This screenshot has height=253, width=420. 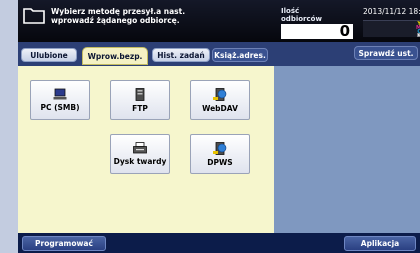 I want to click on hard-disk-label: Dysk twardy, so click(x=140, y=161).